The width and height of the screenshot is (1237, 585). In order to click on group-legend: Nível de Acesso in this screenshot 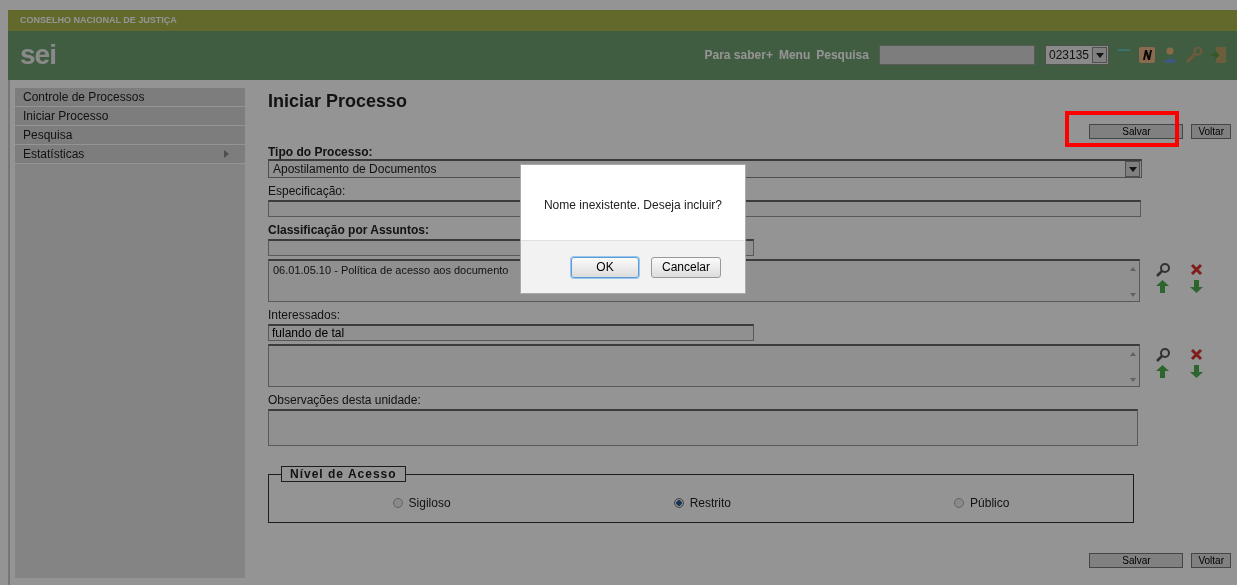, I will do `click(343, 474)`.